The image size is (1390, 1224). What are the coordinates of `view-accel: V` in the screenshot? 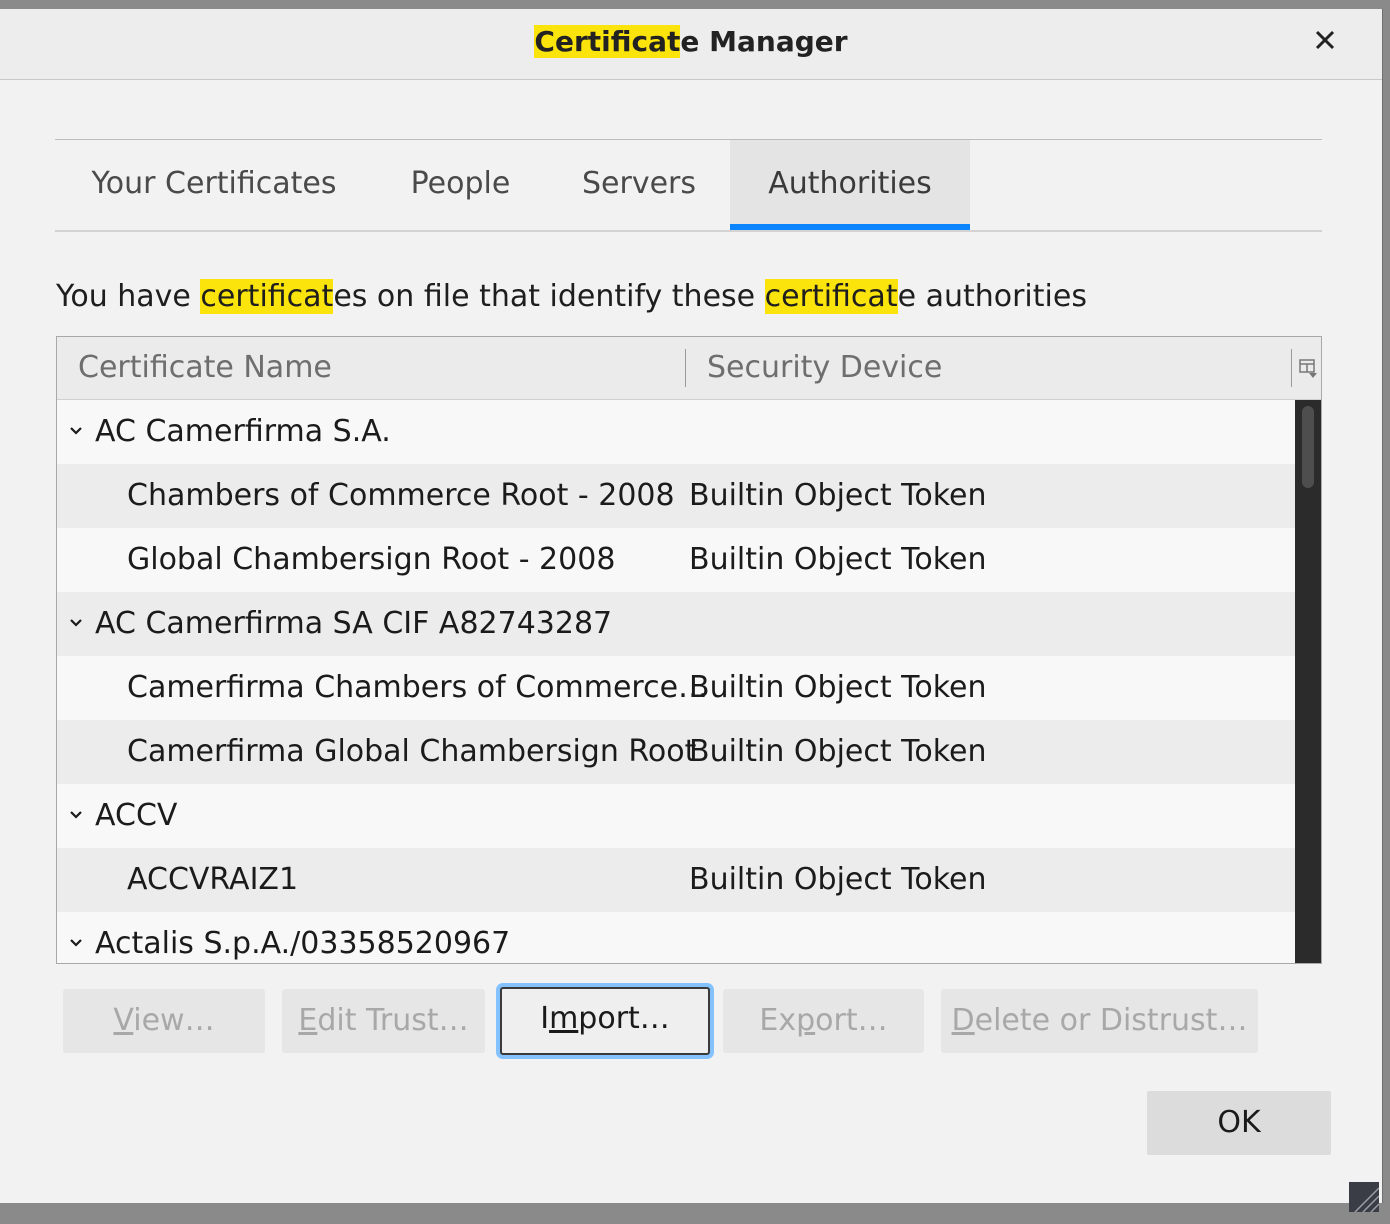 It's located at (123, 1020).